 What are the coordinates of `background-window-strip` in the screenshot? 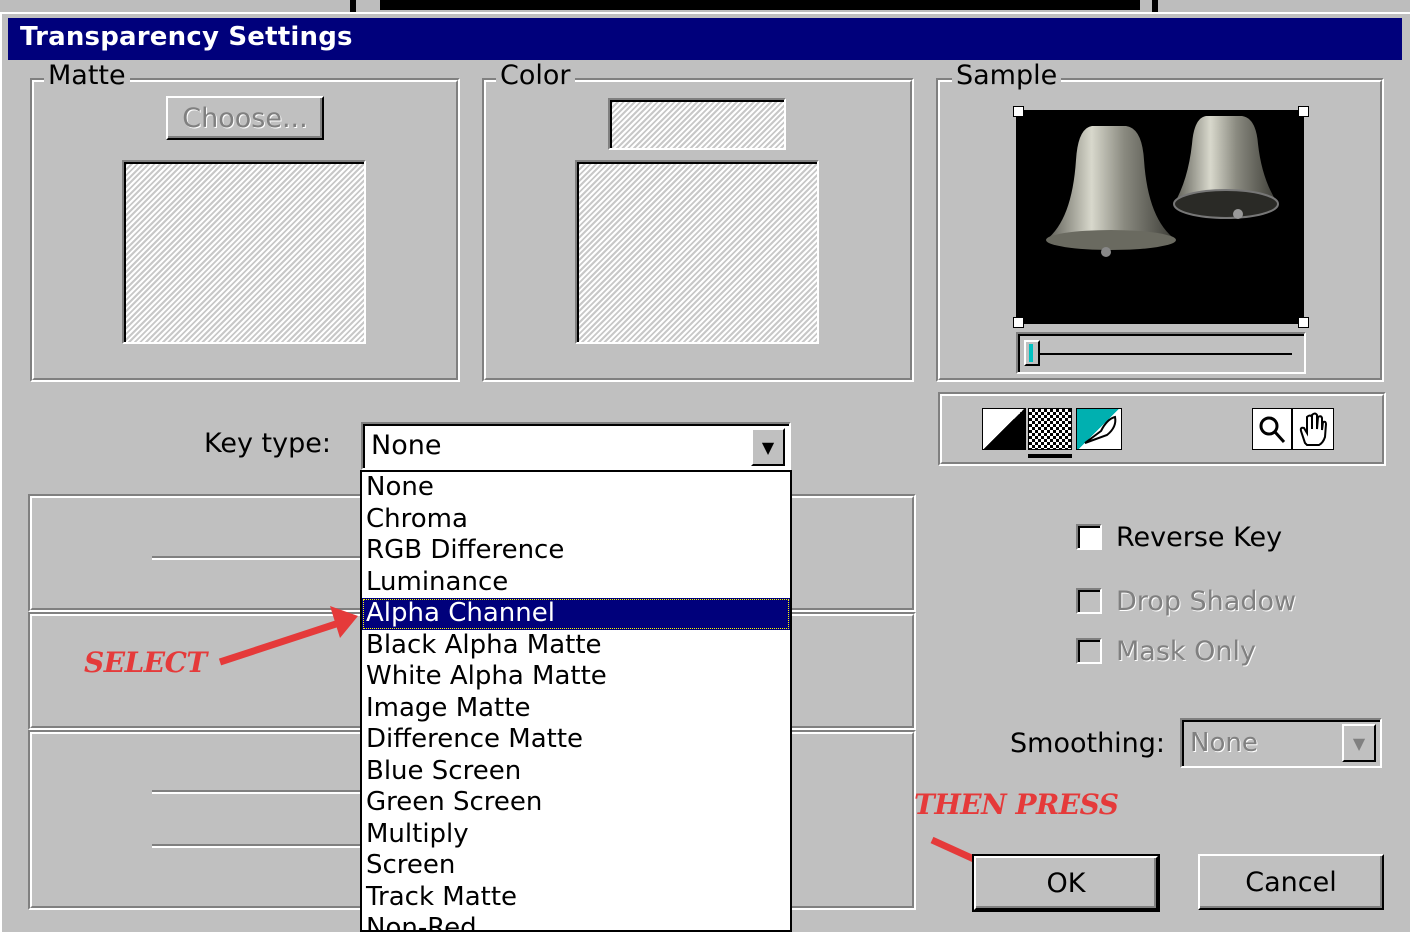 It's located at (705, 6).